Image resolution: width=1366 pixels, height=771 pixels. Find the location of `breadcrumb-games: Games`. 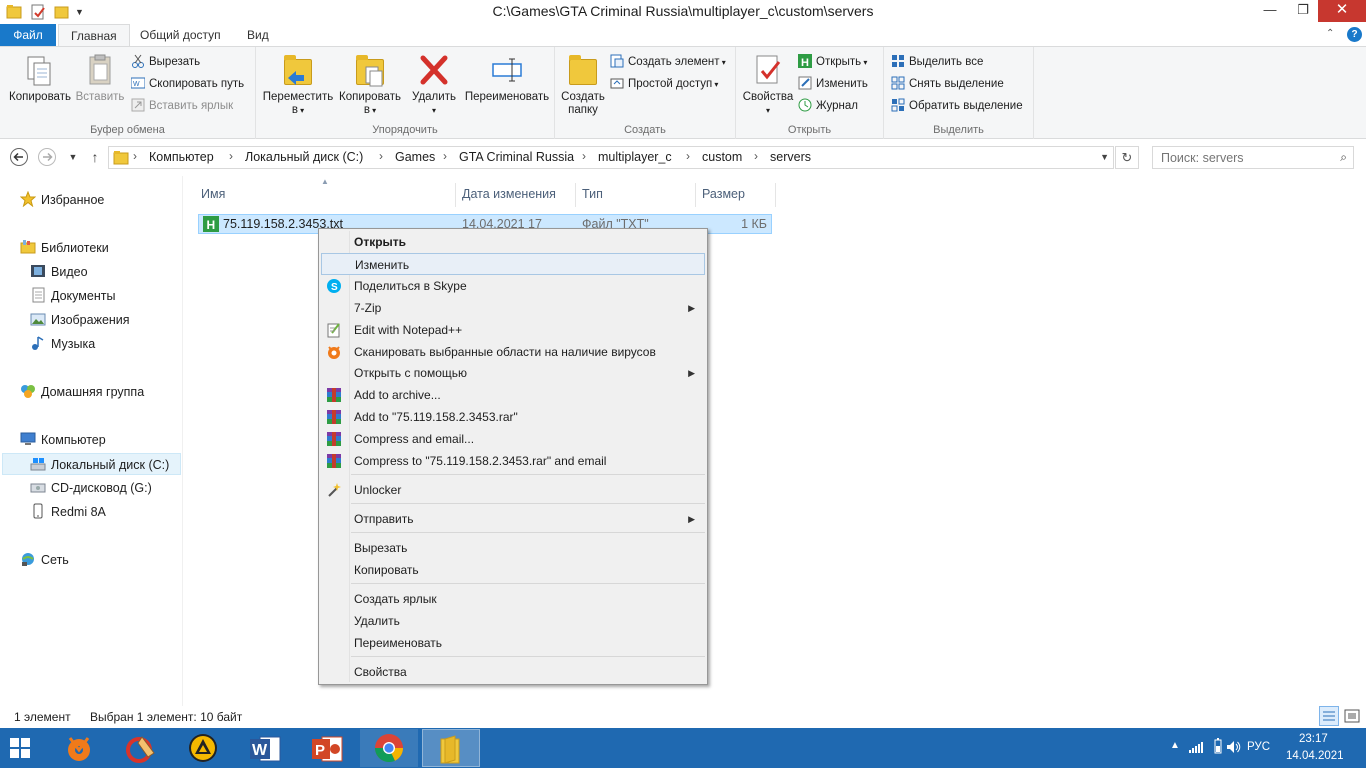

breadcrumb-games: Games is located at coordinates (415, 157).